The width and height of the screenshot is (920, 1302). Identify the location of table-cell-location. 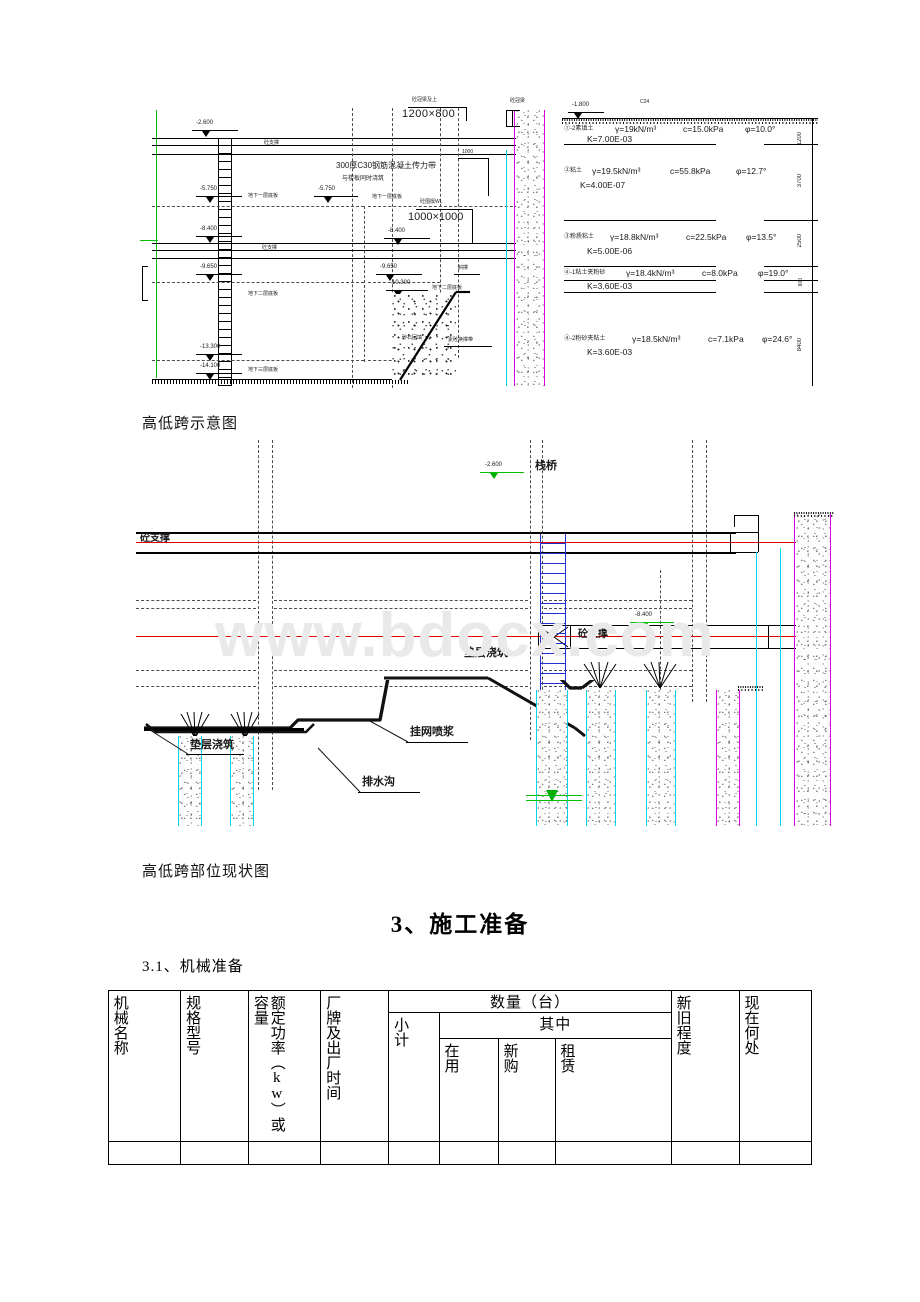
(775, 1153).